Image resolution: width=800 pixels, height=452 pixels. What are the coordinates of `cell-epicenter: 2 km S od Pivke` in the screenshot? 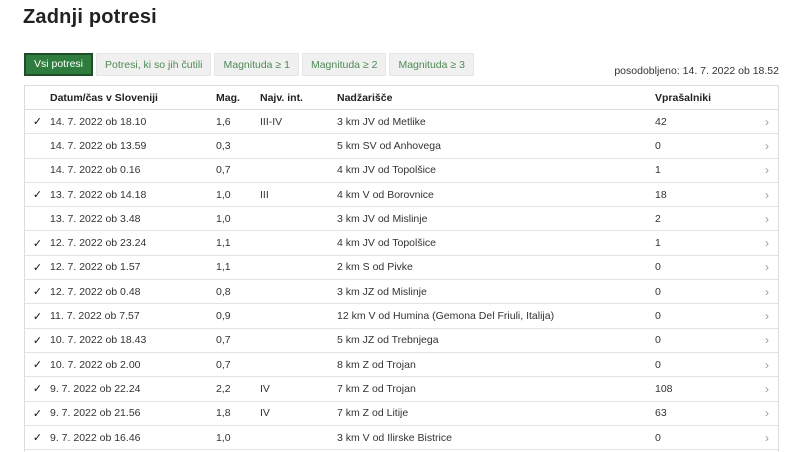 It's located at (496, 268).